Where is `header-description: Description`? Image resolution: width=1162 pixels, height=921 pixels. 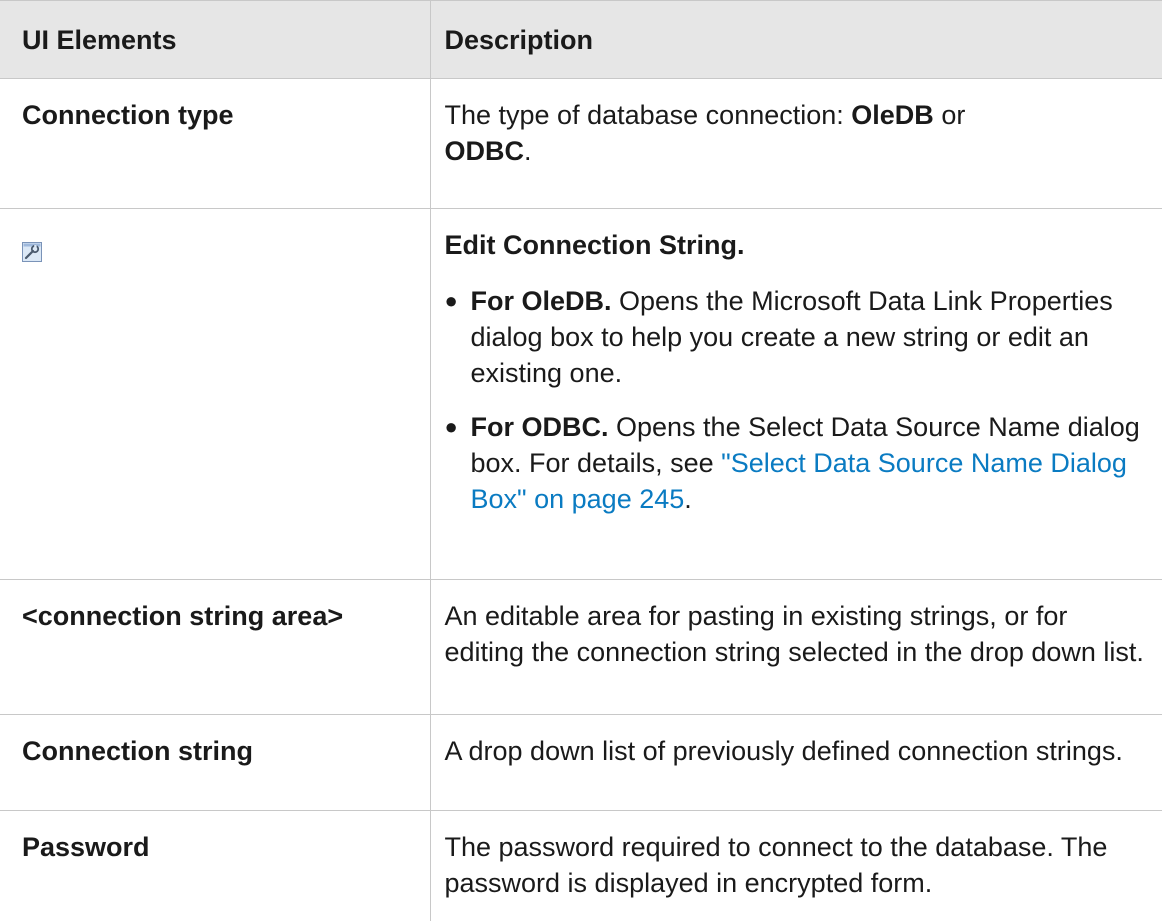
header-description: Description is located at coordinates (796, 40).